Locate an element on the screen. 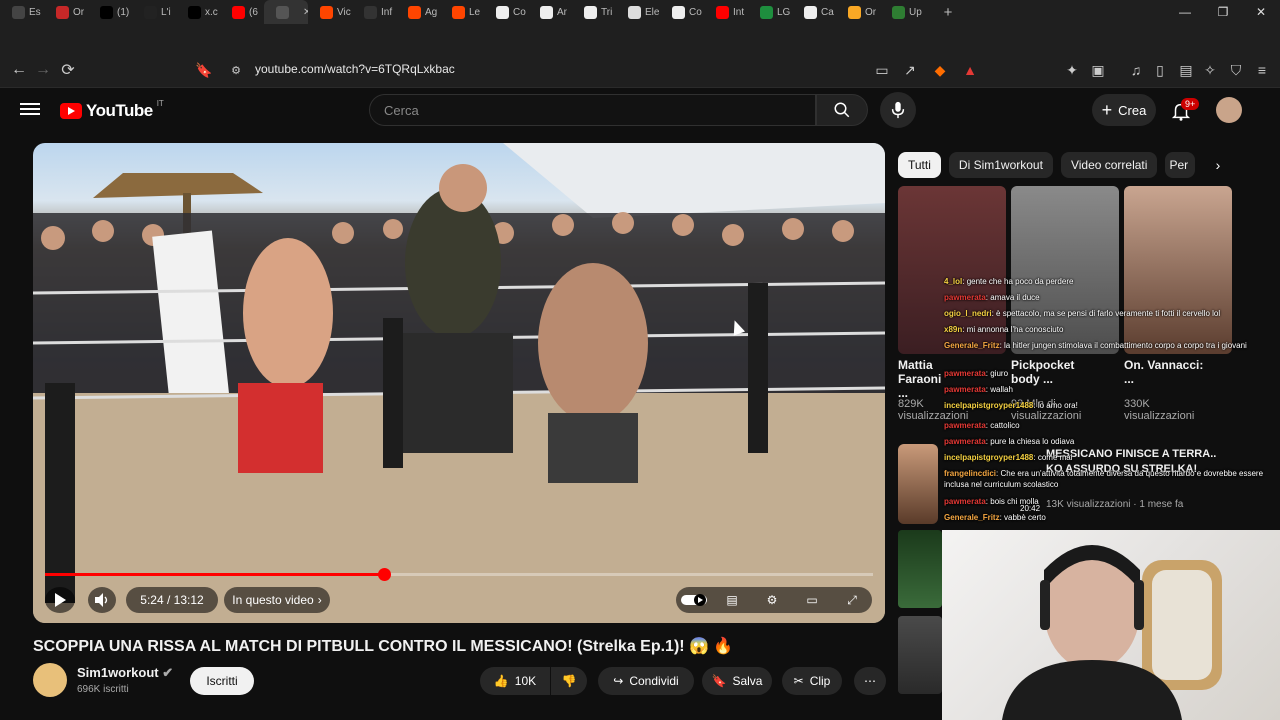 Image resolution: width=1280 pixels, height=720 pixels. create-button: + Crea is located at coordinates (1124, 110).